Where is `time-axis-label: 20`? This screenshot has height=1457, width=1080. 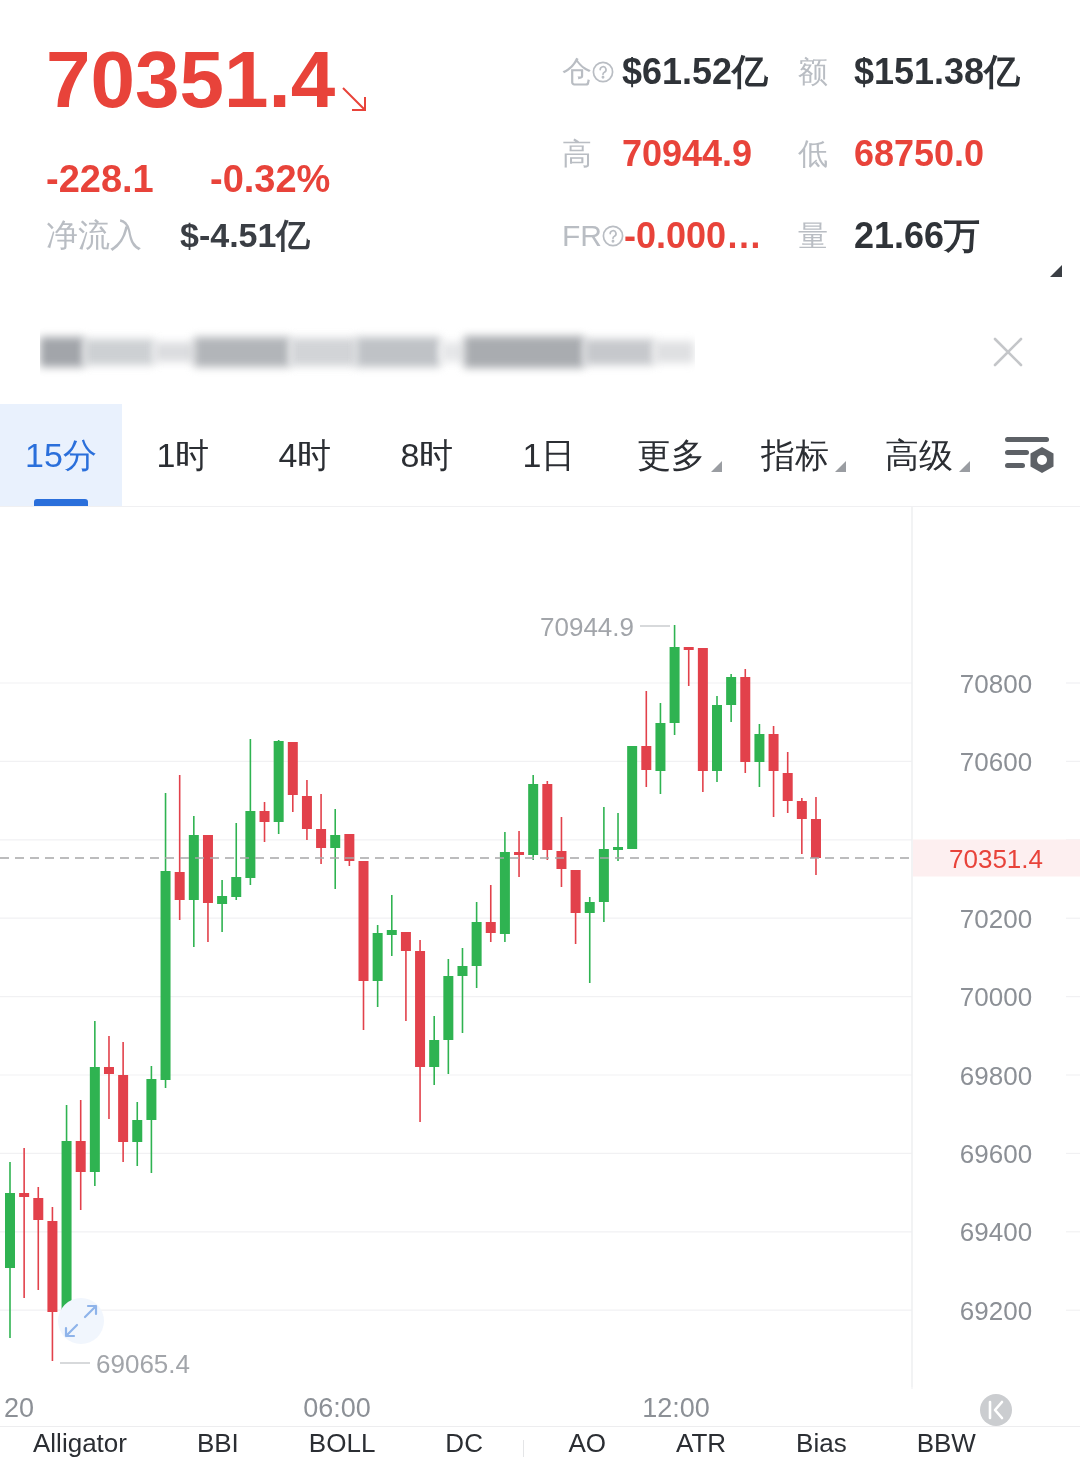
time-axis-label: 20 is located at coordinates (19, 1408).